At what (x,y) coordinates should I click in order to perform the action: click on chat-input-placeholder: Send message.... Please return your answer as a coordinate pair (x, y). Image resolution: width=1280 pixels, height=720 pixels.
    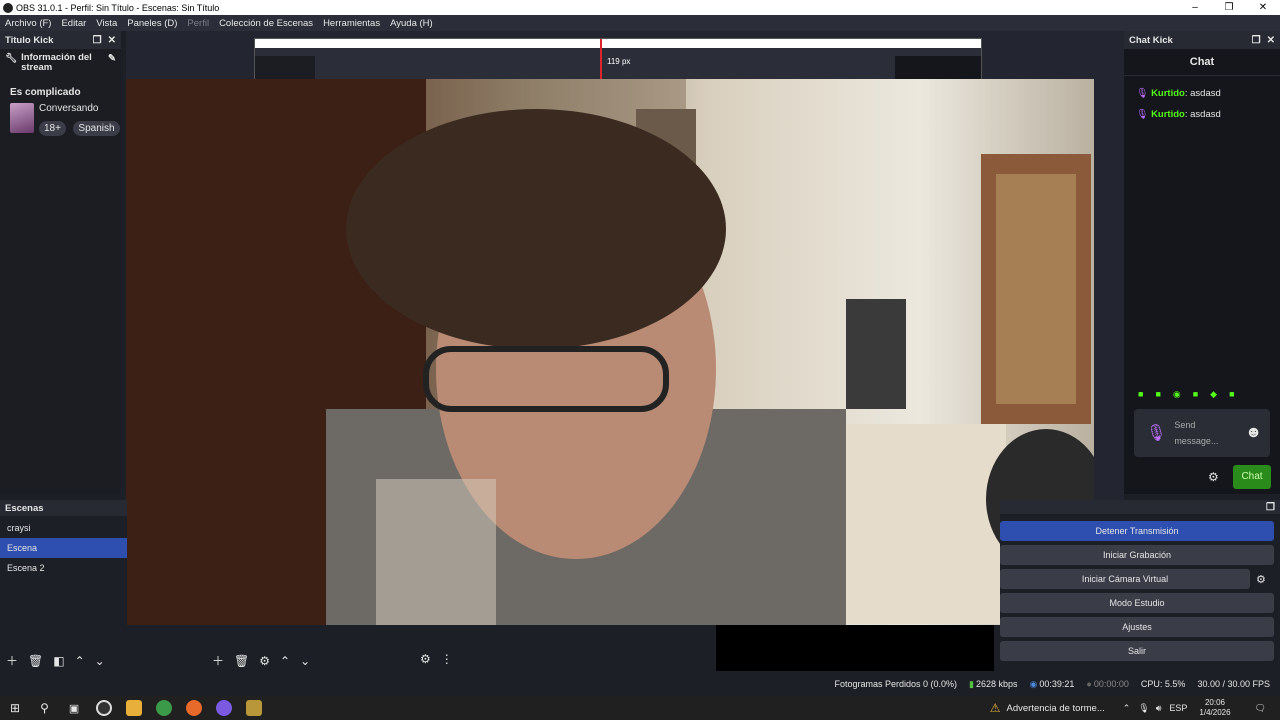
    Looking at the image, I should click on (1196, 433).